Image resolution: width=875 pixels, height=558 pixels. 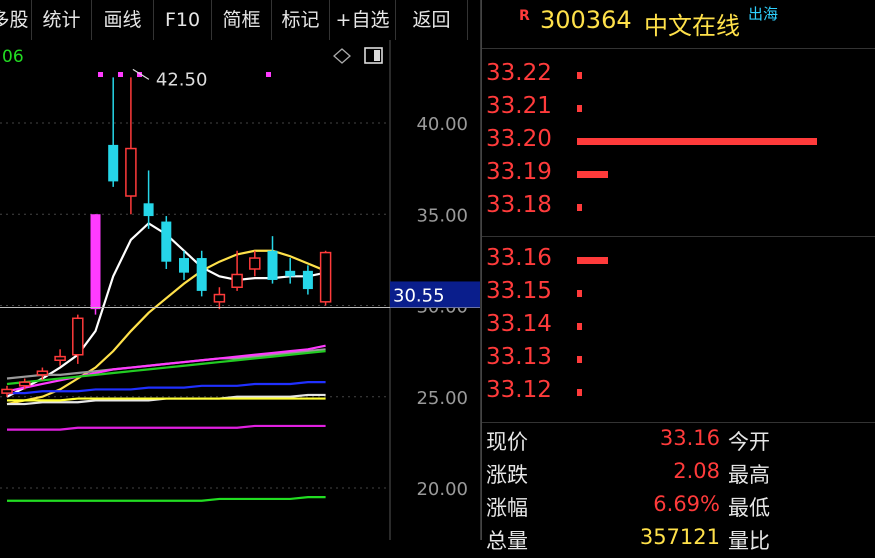 What do you see at coordinates (419, 295) in the screenshot?
I see `current-price-label: 30.55` at bounding box center [419, 295].